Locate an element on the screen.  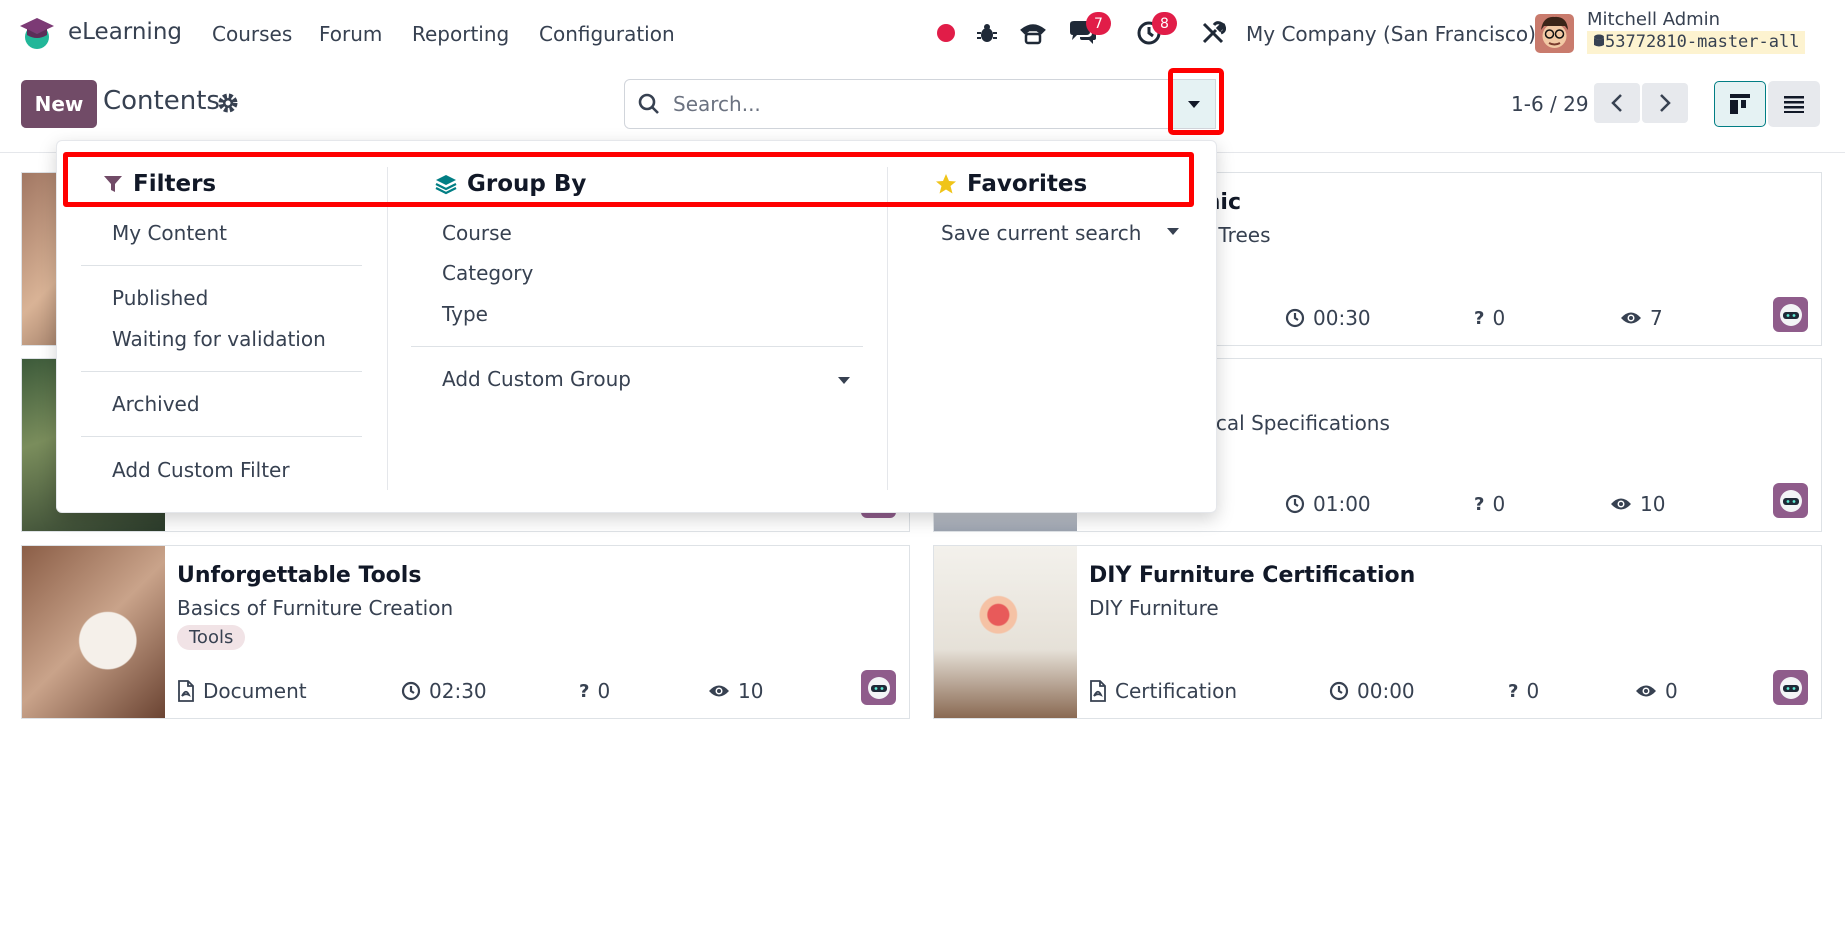
kanban-view-button is located at coordinates (1740, 104).